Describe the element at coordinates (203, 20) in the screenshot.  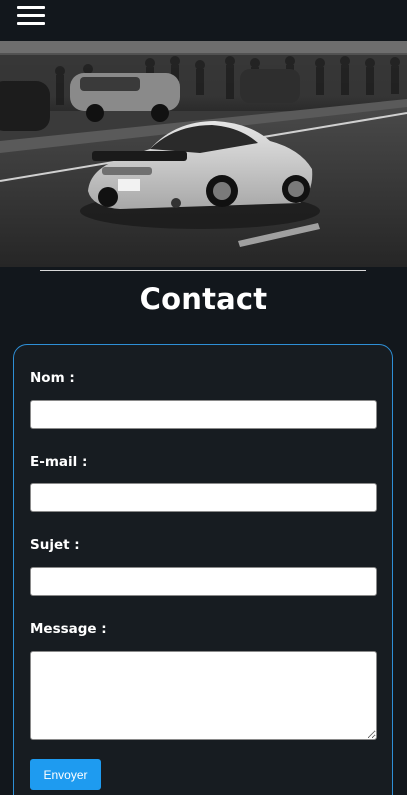
I see `top-navbar` at that location.